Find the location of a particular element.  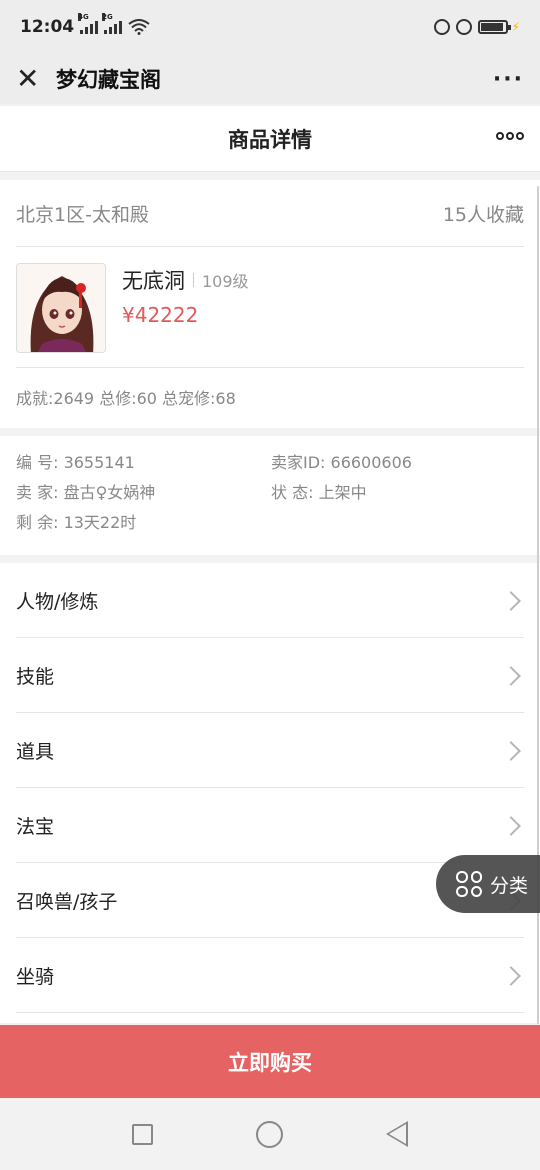

status-bar: 12:04 4G 2G ⚡ is located at coordinates (270, 27).